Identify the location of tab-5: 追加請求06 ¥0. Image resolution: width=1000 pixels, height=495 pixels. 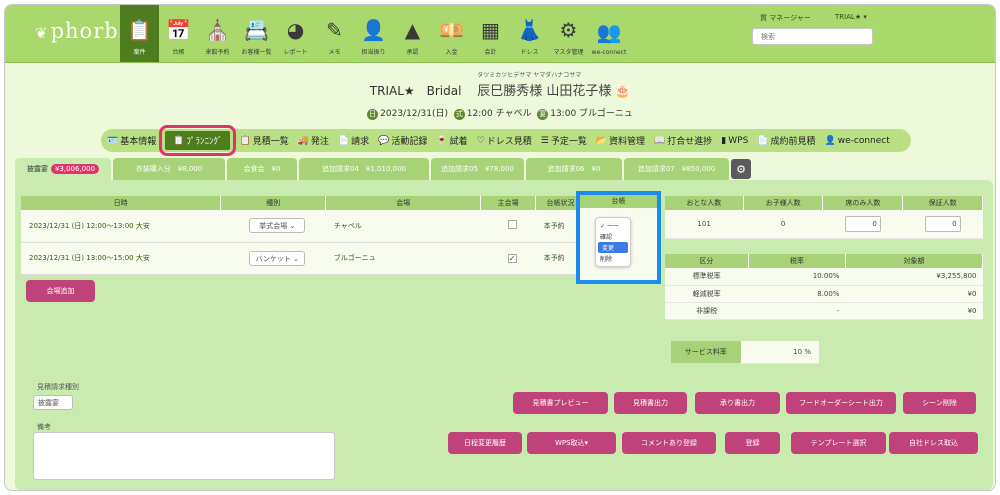
(574, 169).